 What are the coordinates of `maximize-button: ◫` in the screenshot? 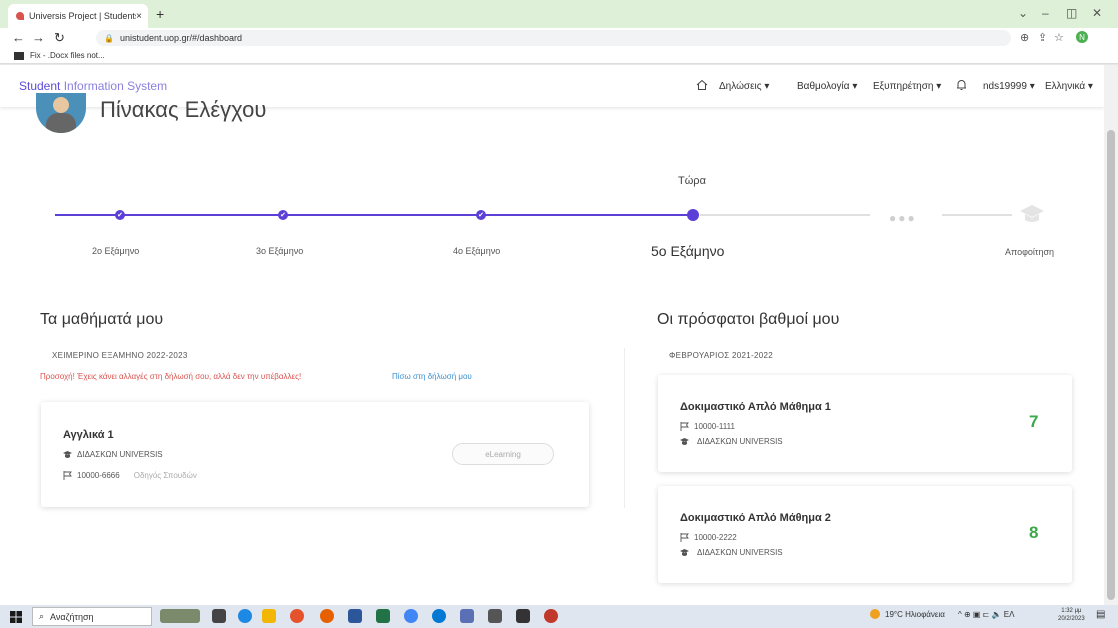 It's located at (1071, 13).